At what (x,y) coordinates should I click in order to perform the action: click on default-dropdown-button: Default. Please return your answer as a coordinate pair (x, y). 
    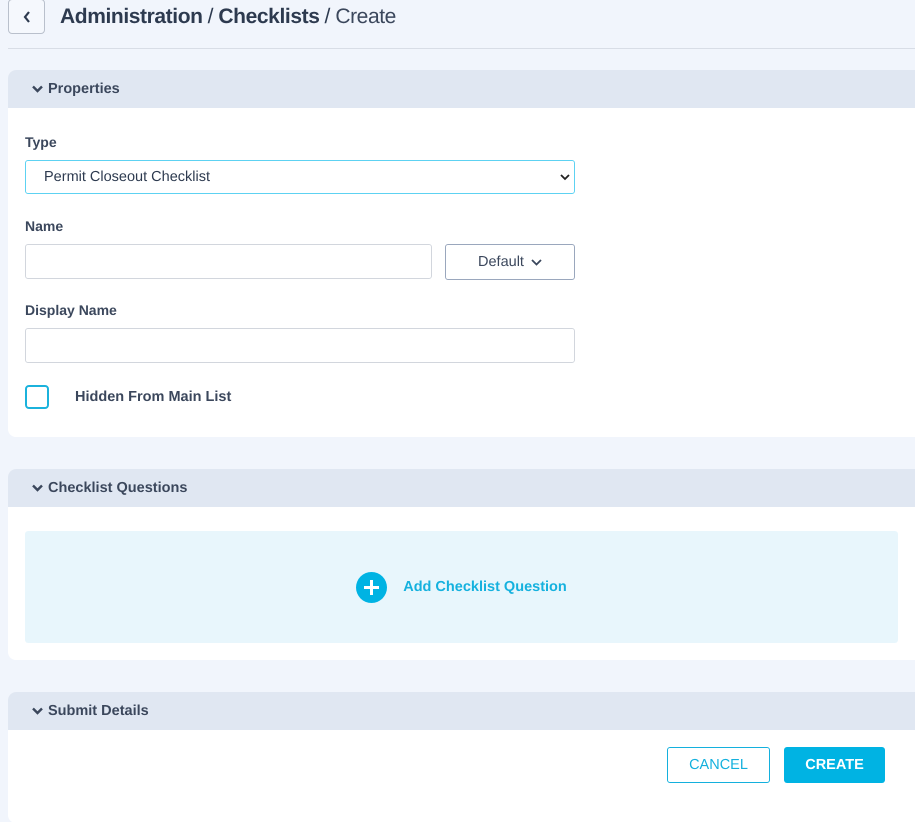
    Looking at the image, I should click on (510, 262).